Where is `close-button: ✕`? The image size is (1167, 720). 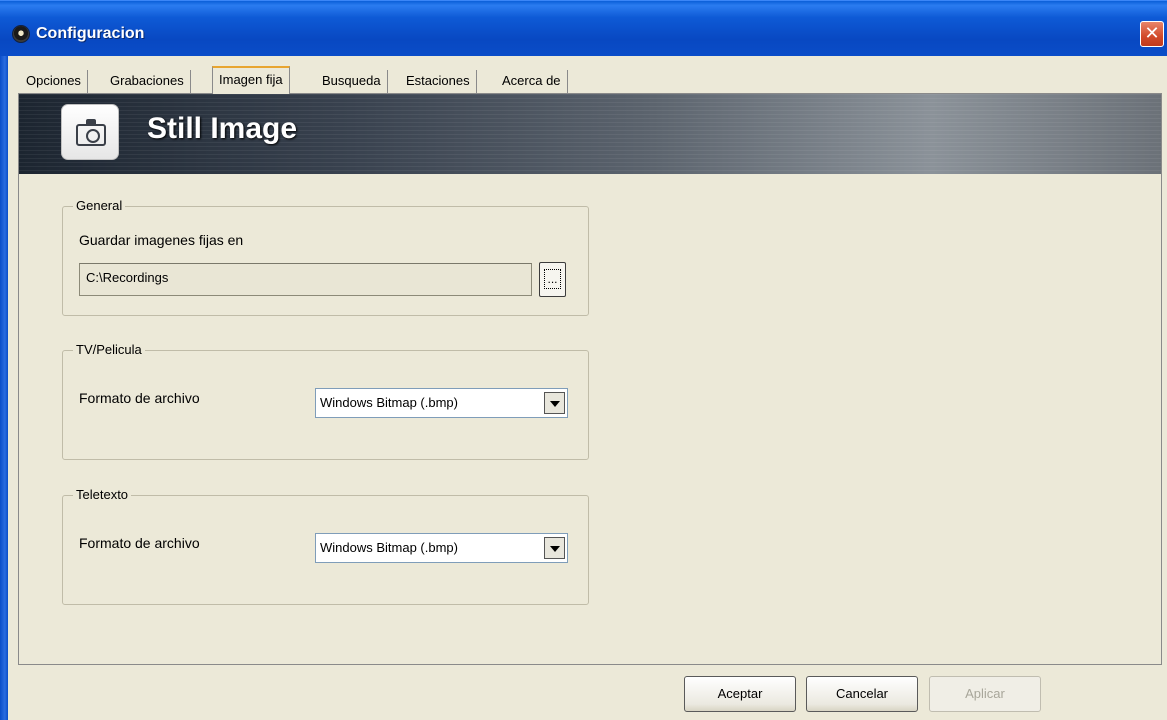 close-button: ✕ is located at coordinates (1152, 34).